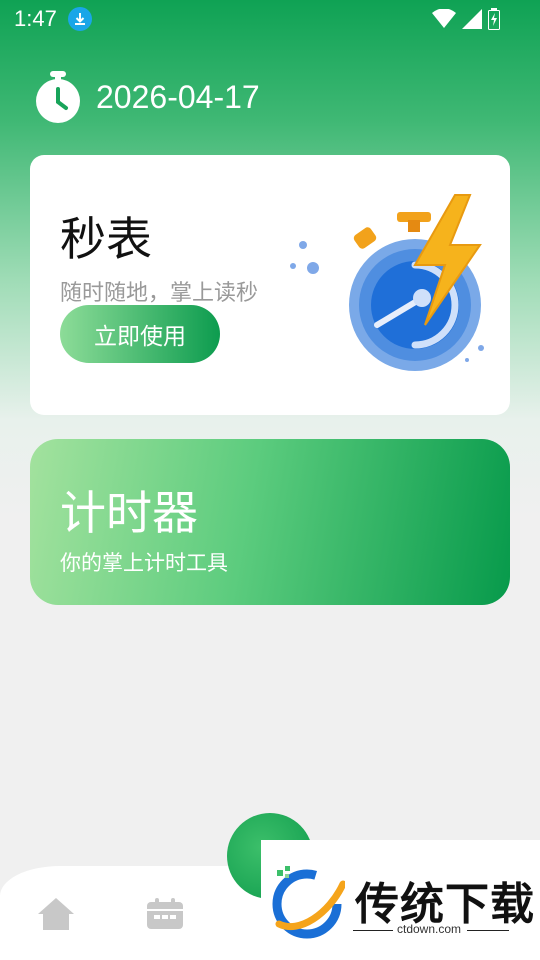  I want to click on current-date: 2026-04-17, so click(178, 96).